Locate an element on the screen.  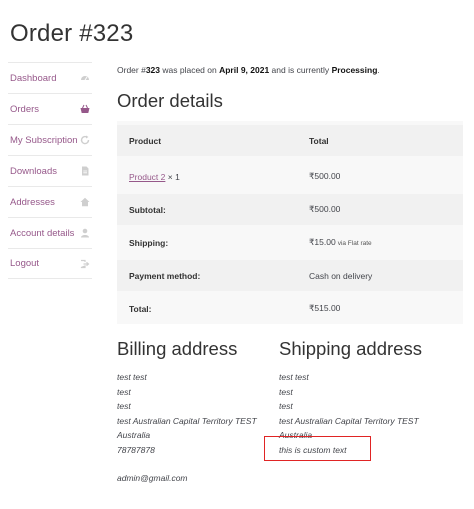
address-email: admin@gmail.com is located at coordinates (152, 478).